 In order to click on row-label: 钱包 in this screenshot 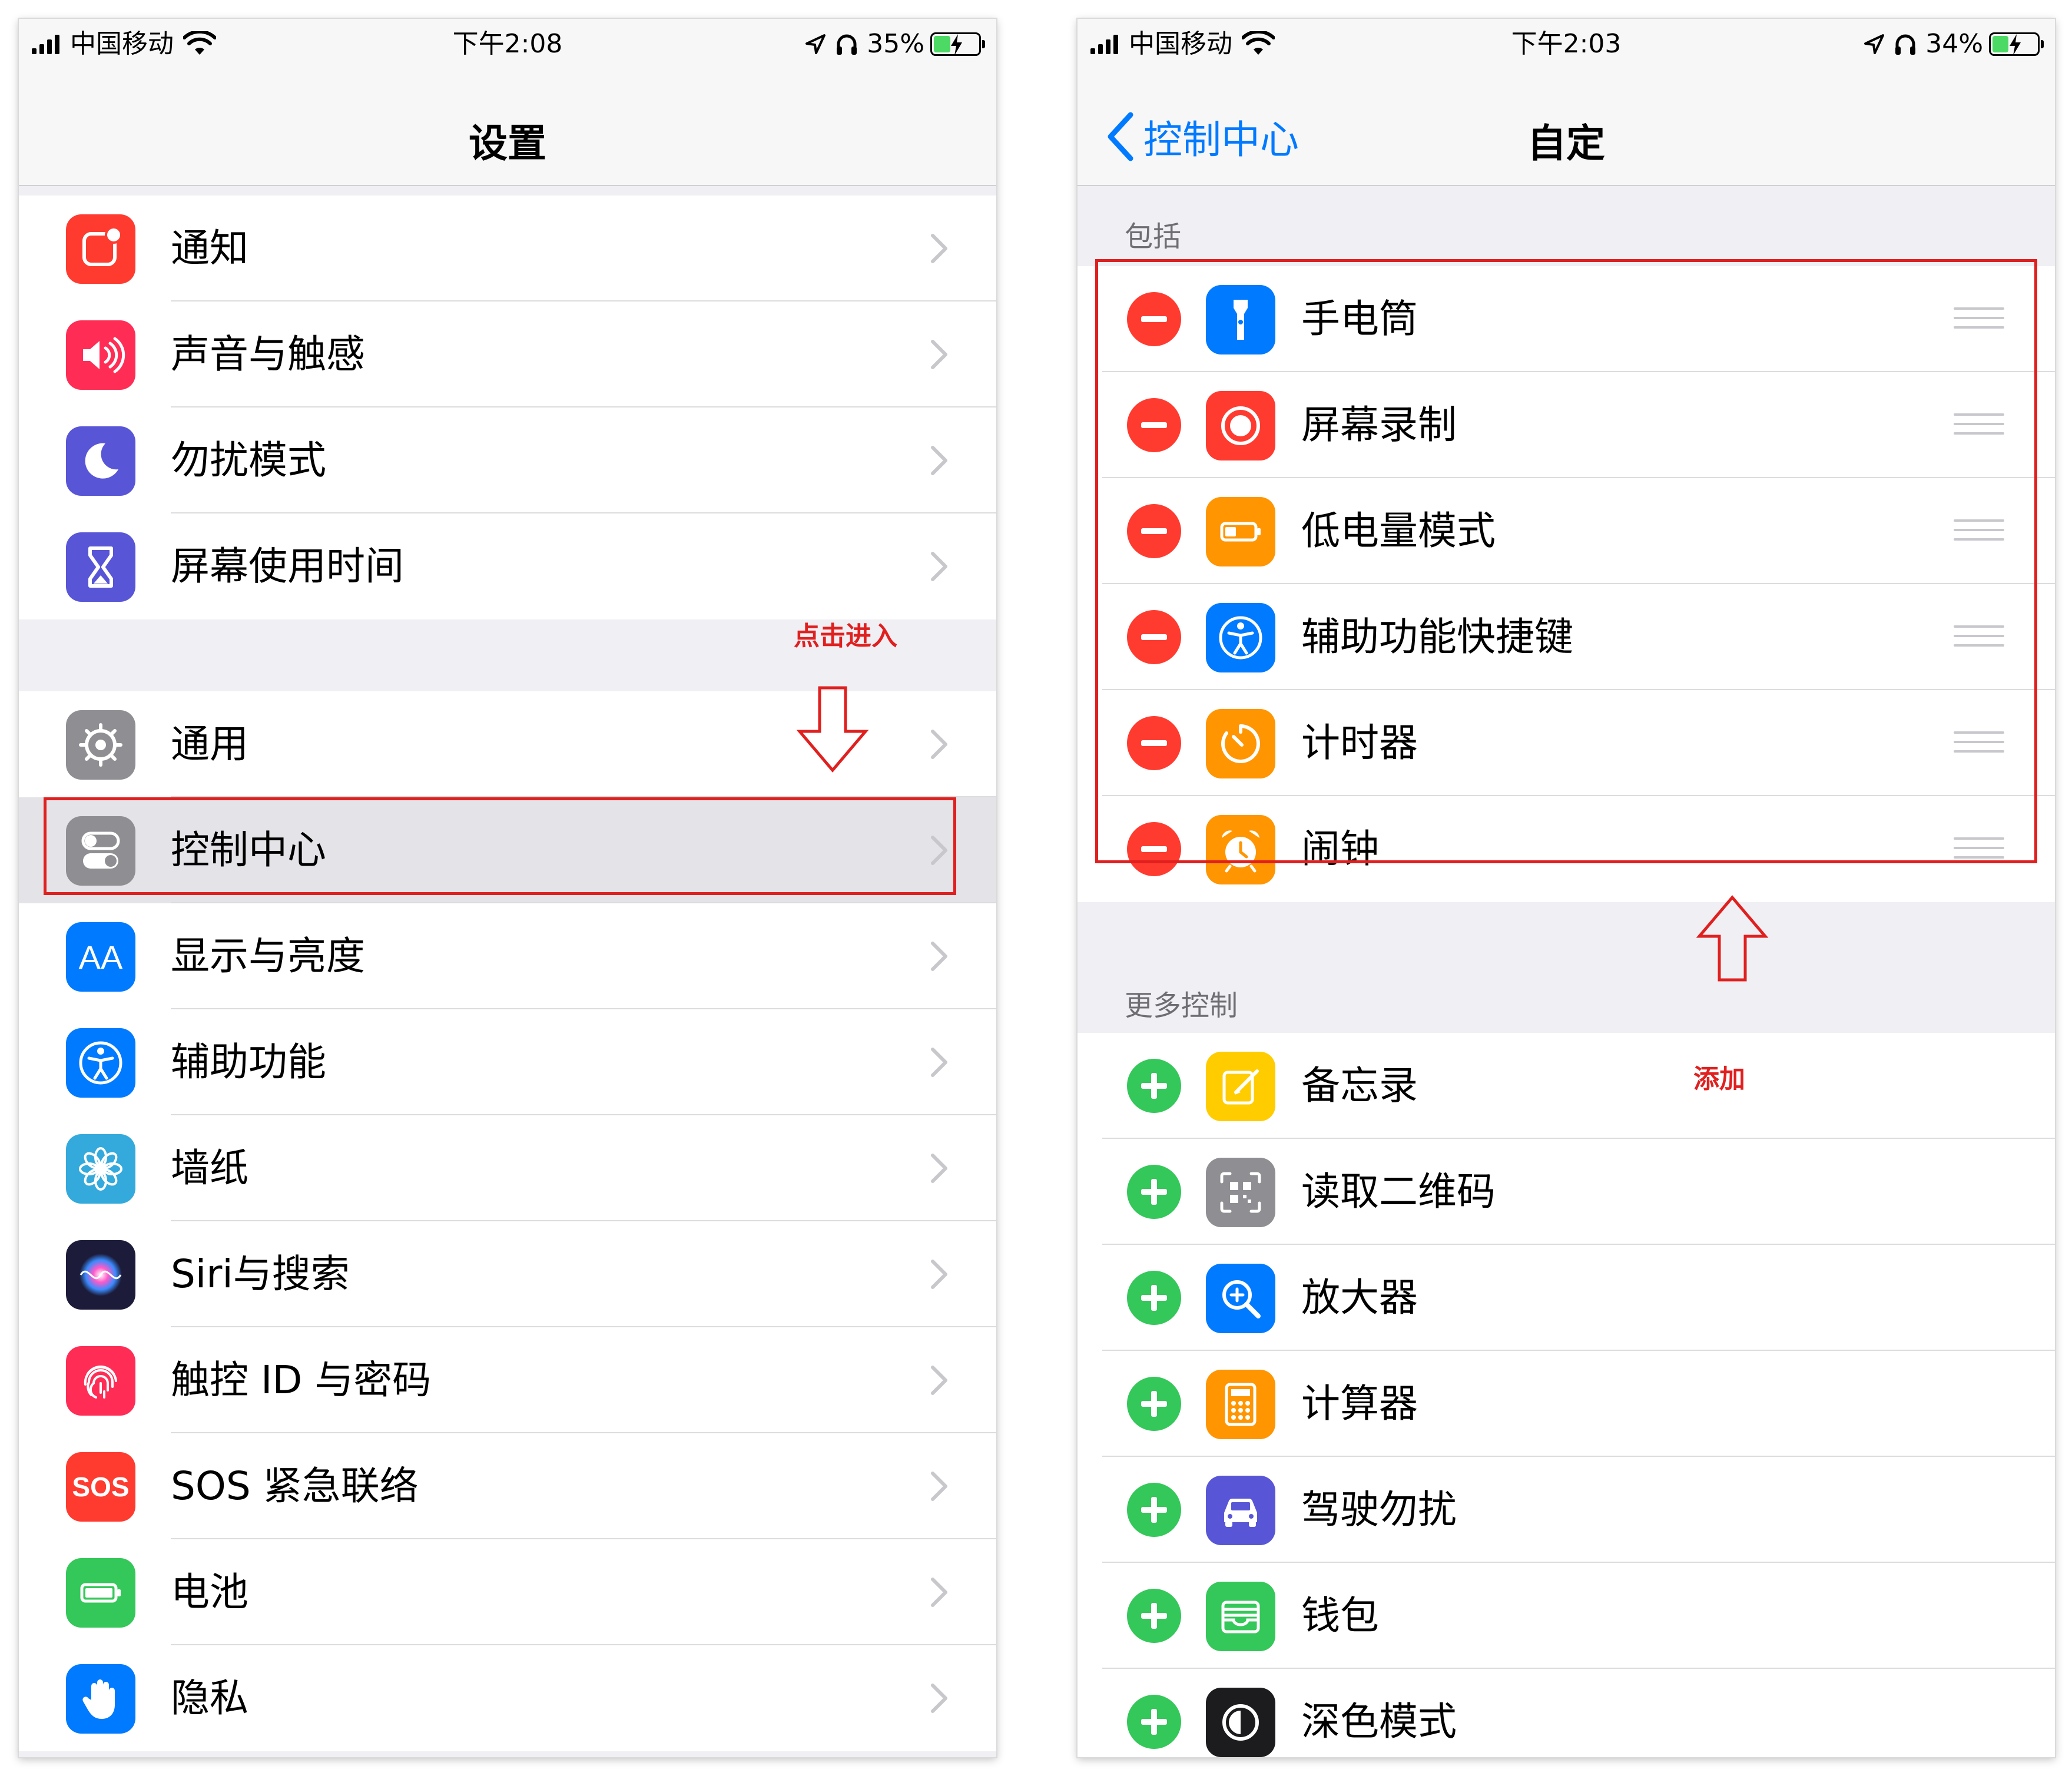, I will do `click(1340, 1615)`.